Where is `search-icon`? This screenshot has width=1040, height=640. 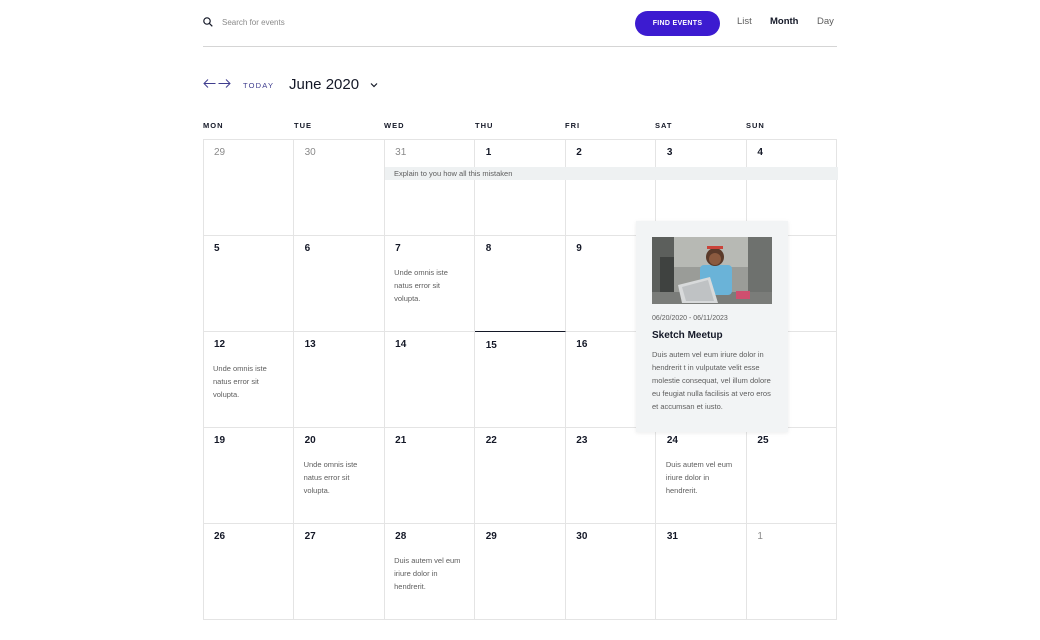
search-icon is located at coordinates (208, 22).